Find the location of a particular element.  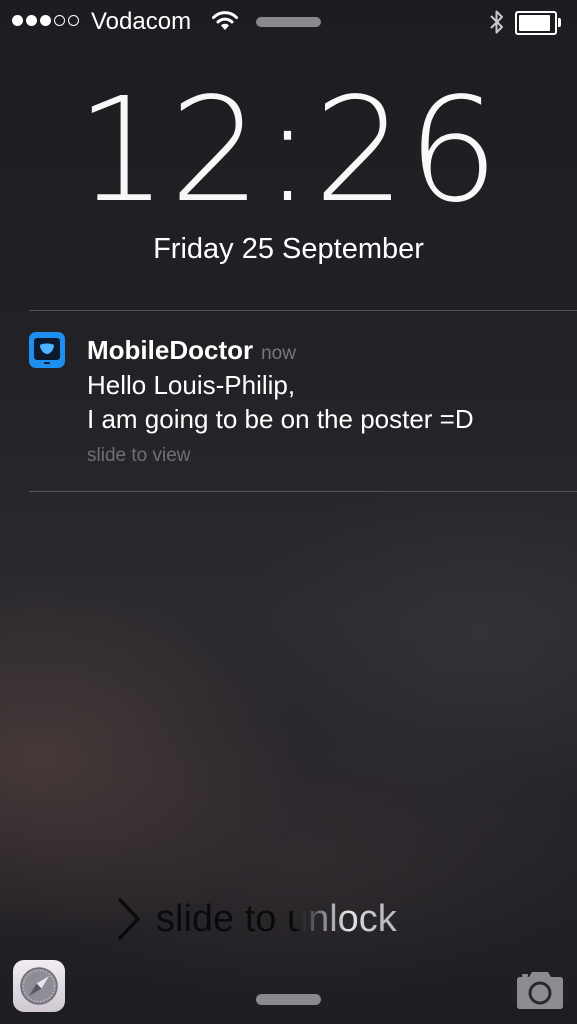

notification-message-line-2: I am going to be on the poster =D is located at coordinates (280, 419).